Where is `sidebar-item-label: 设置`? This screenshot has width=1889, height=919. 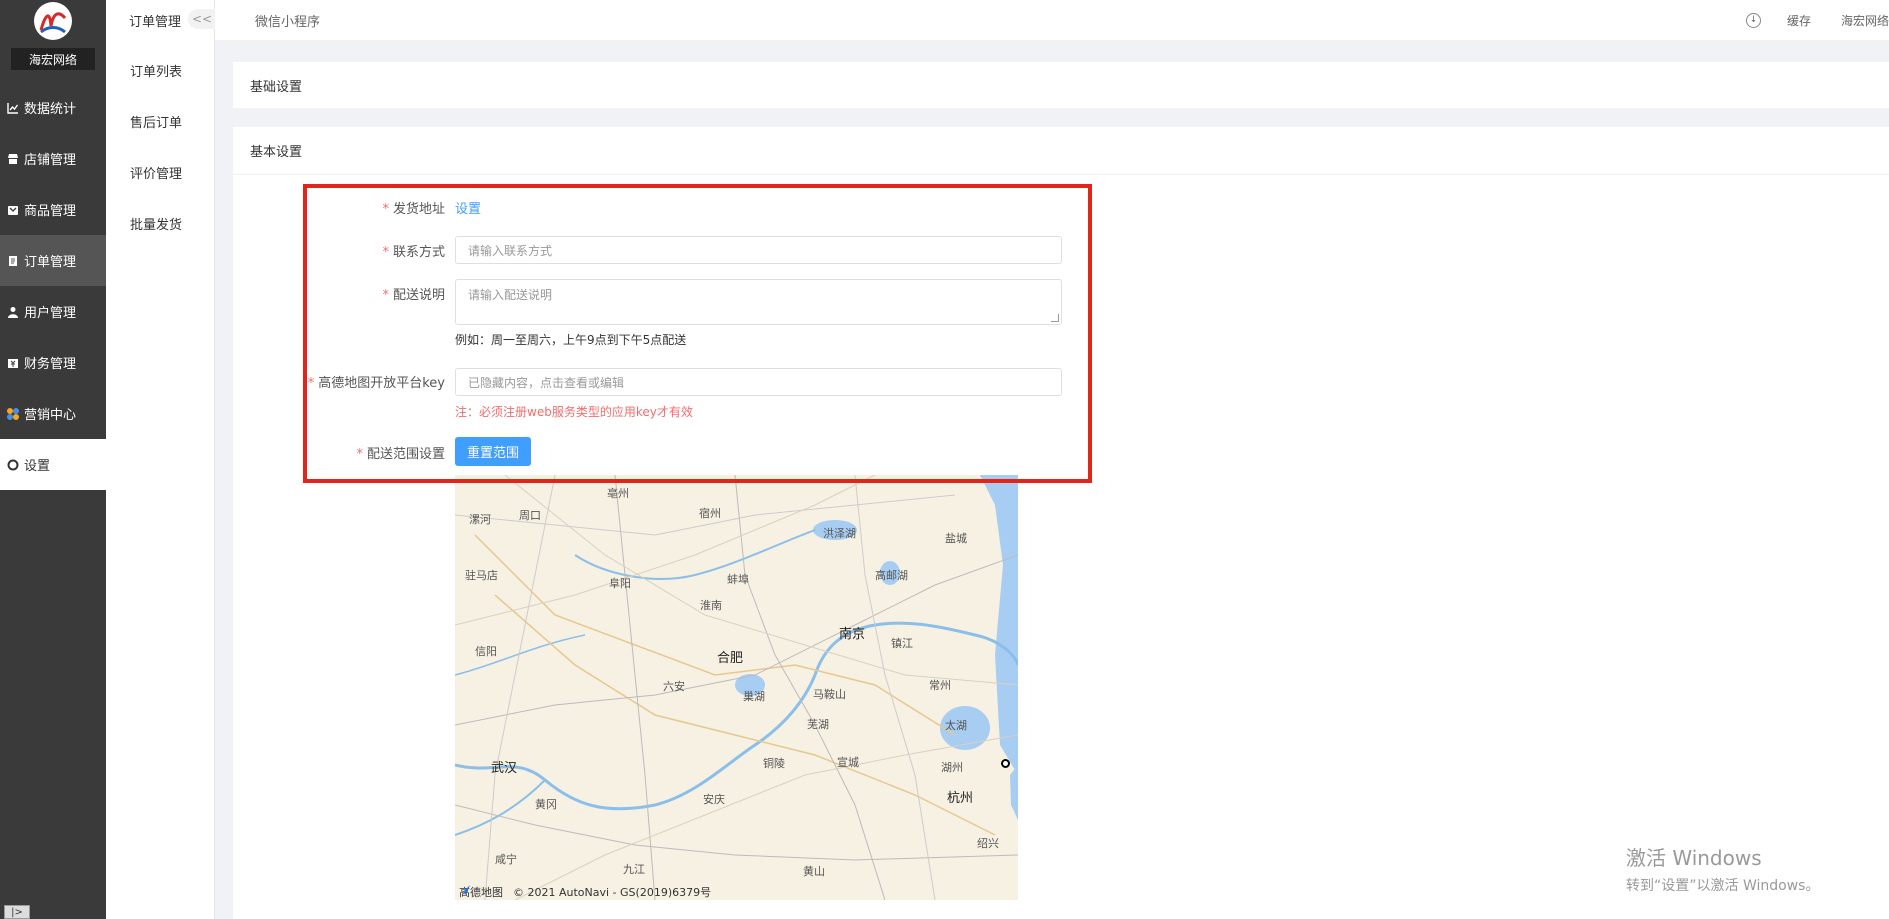
sidebar-item-label: 设置 is located at coordinates (37, 466).